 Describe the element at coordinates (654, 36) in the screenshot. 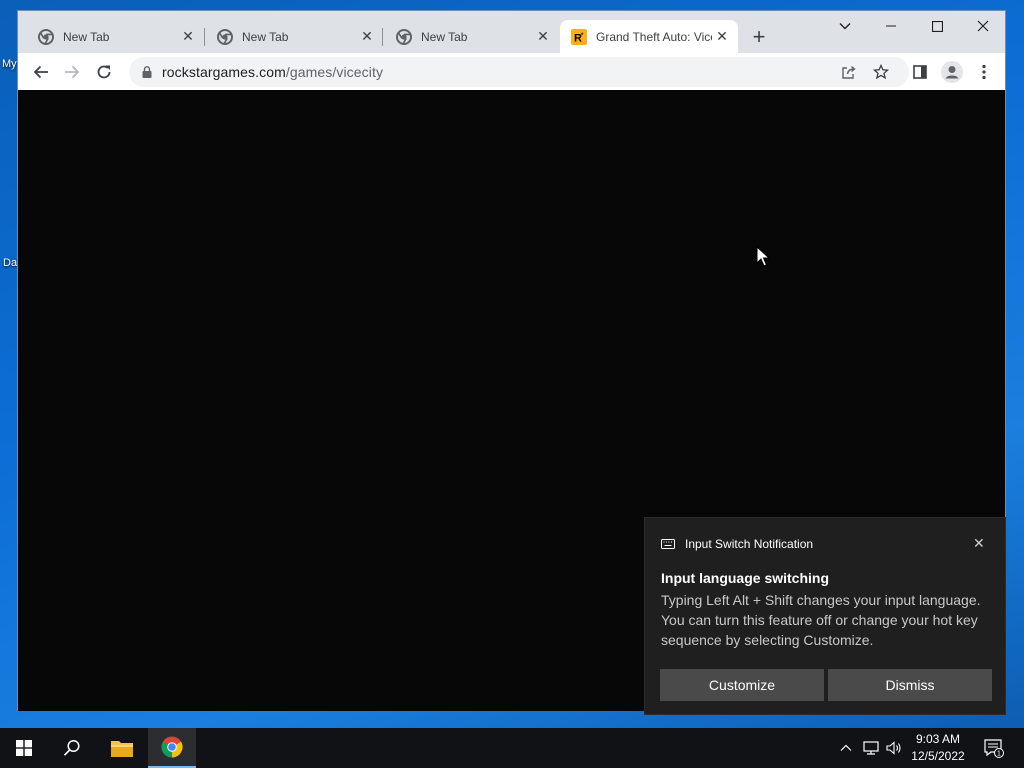

I see `tab-title: Grand Theft Auto: Vice City` at that location.